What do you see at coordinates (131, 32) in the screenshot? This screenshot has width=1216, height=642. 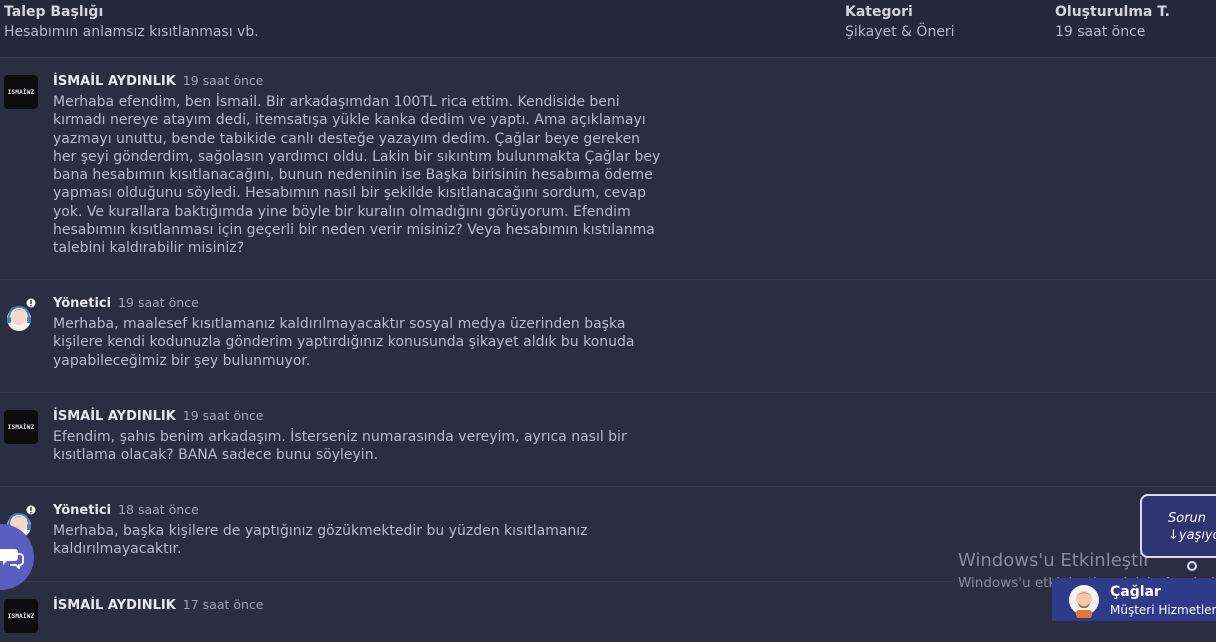 I see `subject-value: Hesabımın anlamsız kısıtlanması vb.` at bounding box center [131, 32].